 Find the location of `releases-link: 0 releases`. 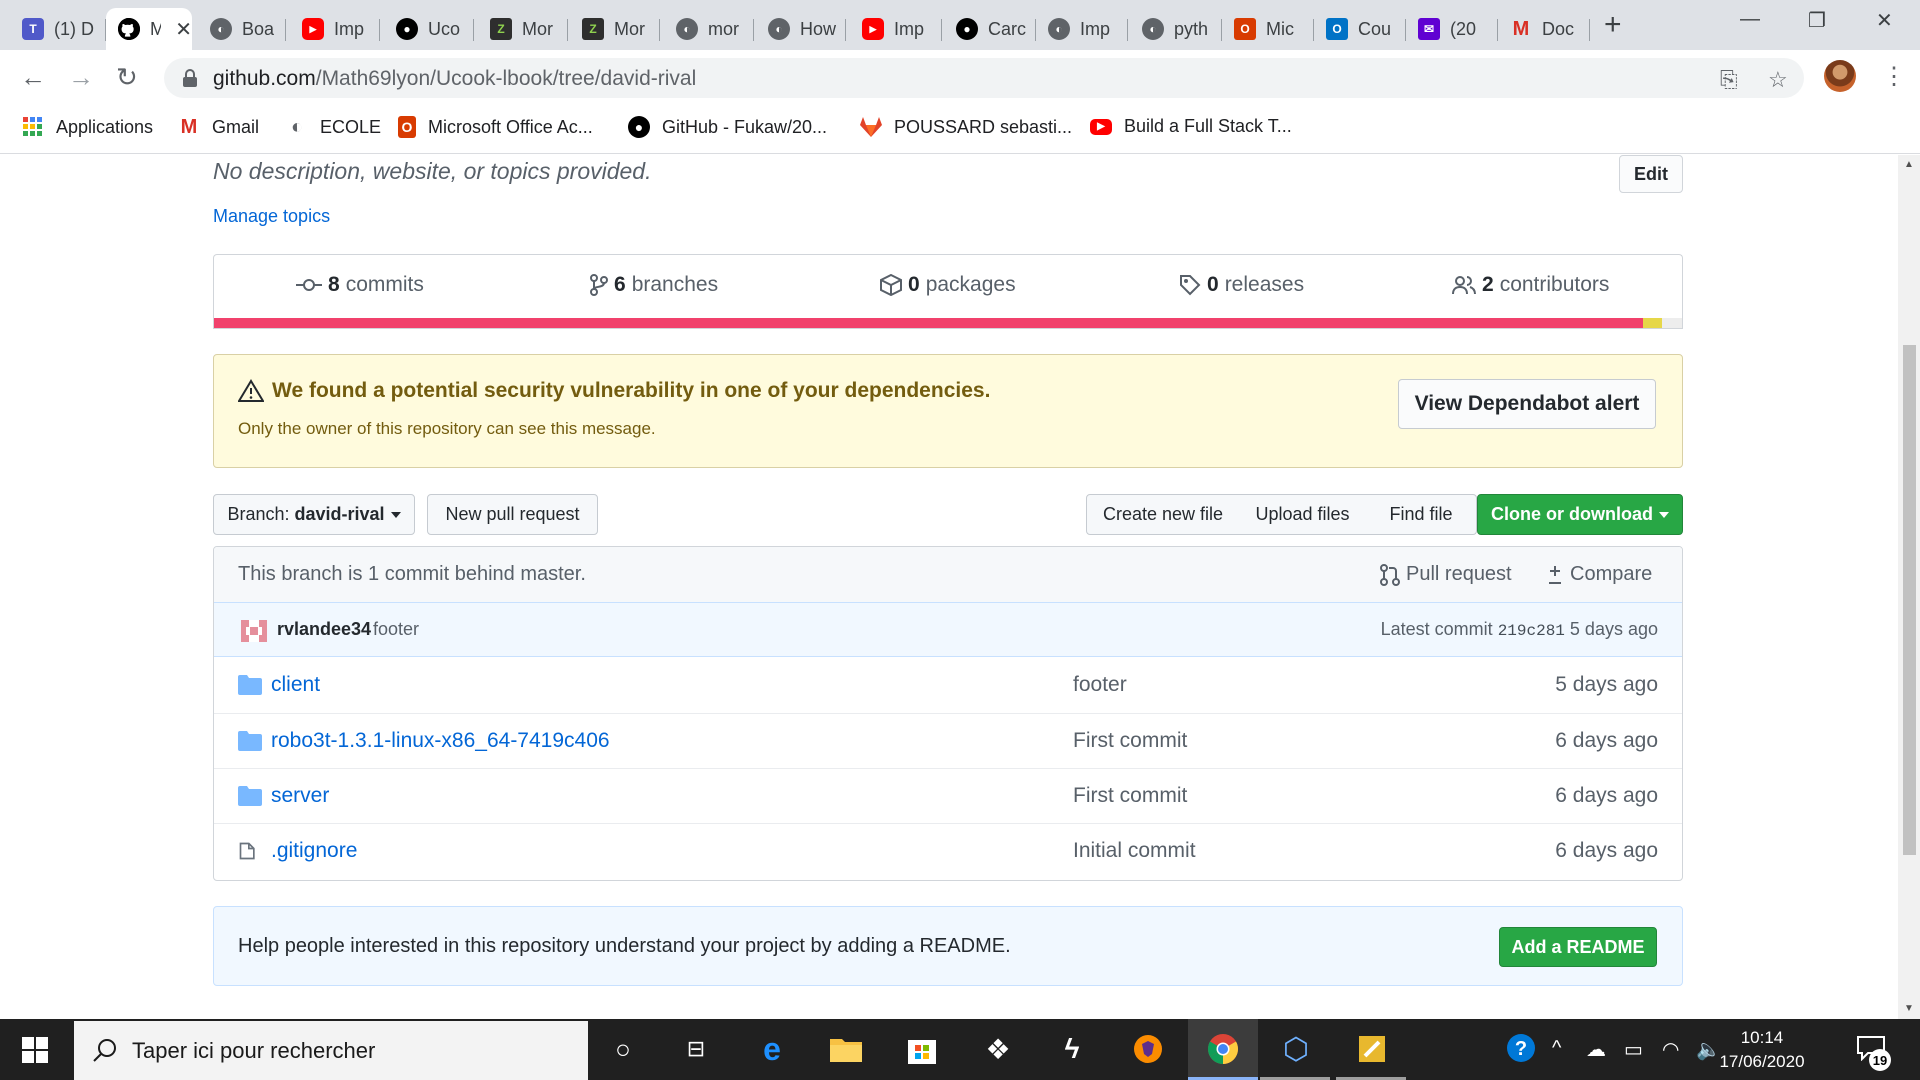

releases-link: 0 releases is located at coordinates (1241, 285).